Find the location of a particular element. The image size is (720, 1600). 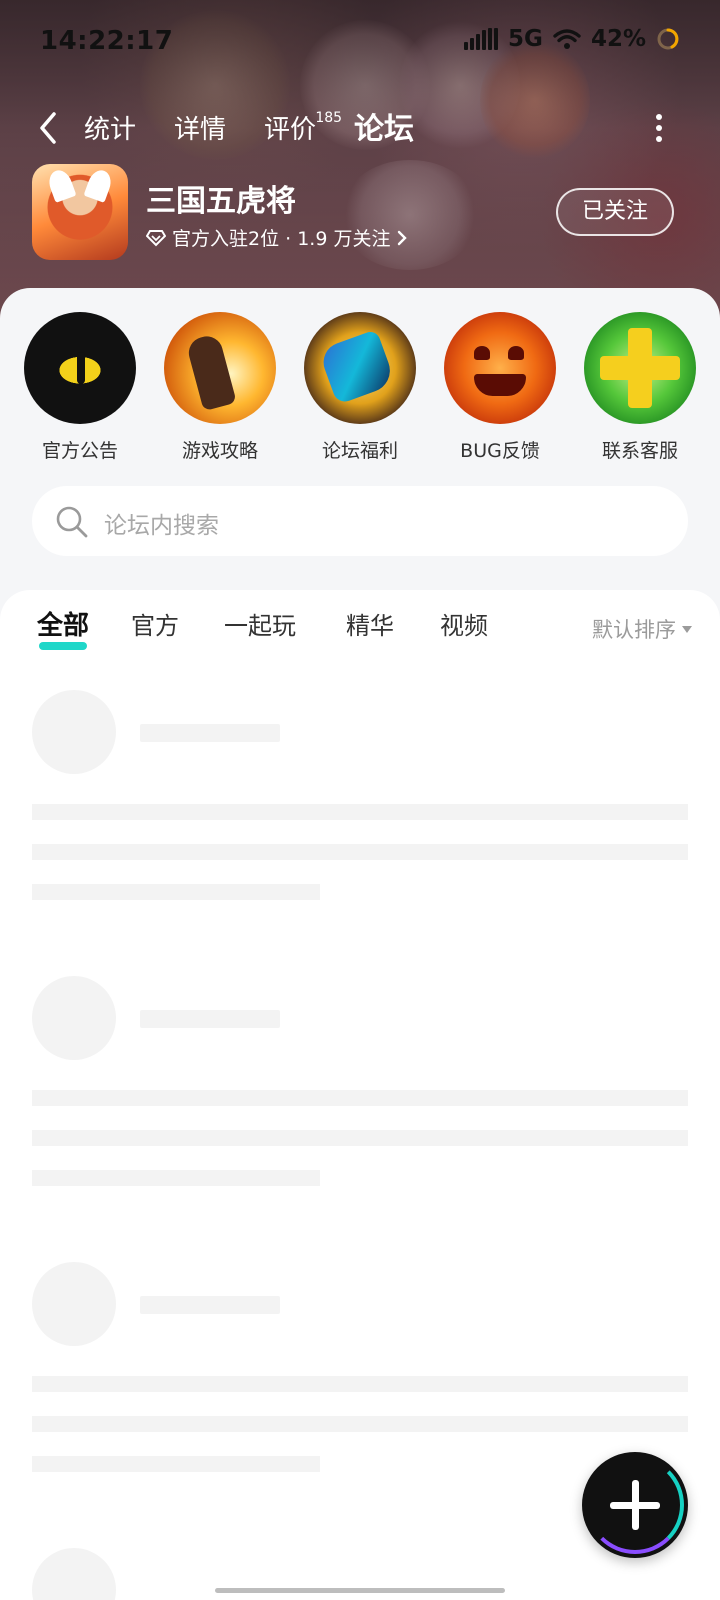

status-right: 5G 42% is located at coordinates (572, 39).